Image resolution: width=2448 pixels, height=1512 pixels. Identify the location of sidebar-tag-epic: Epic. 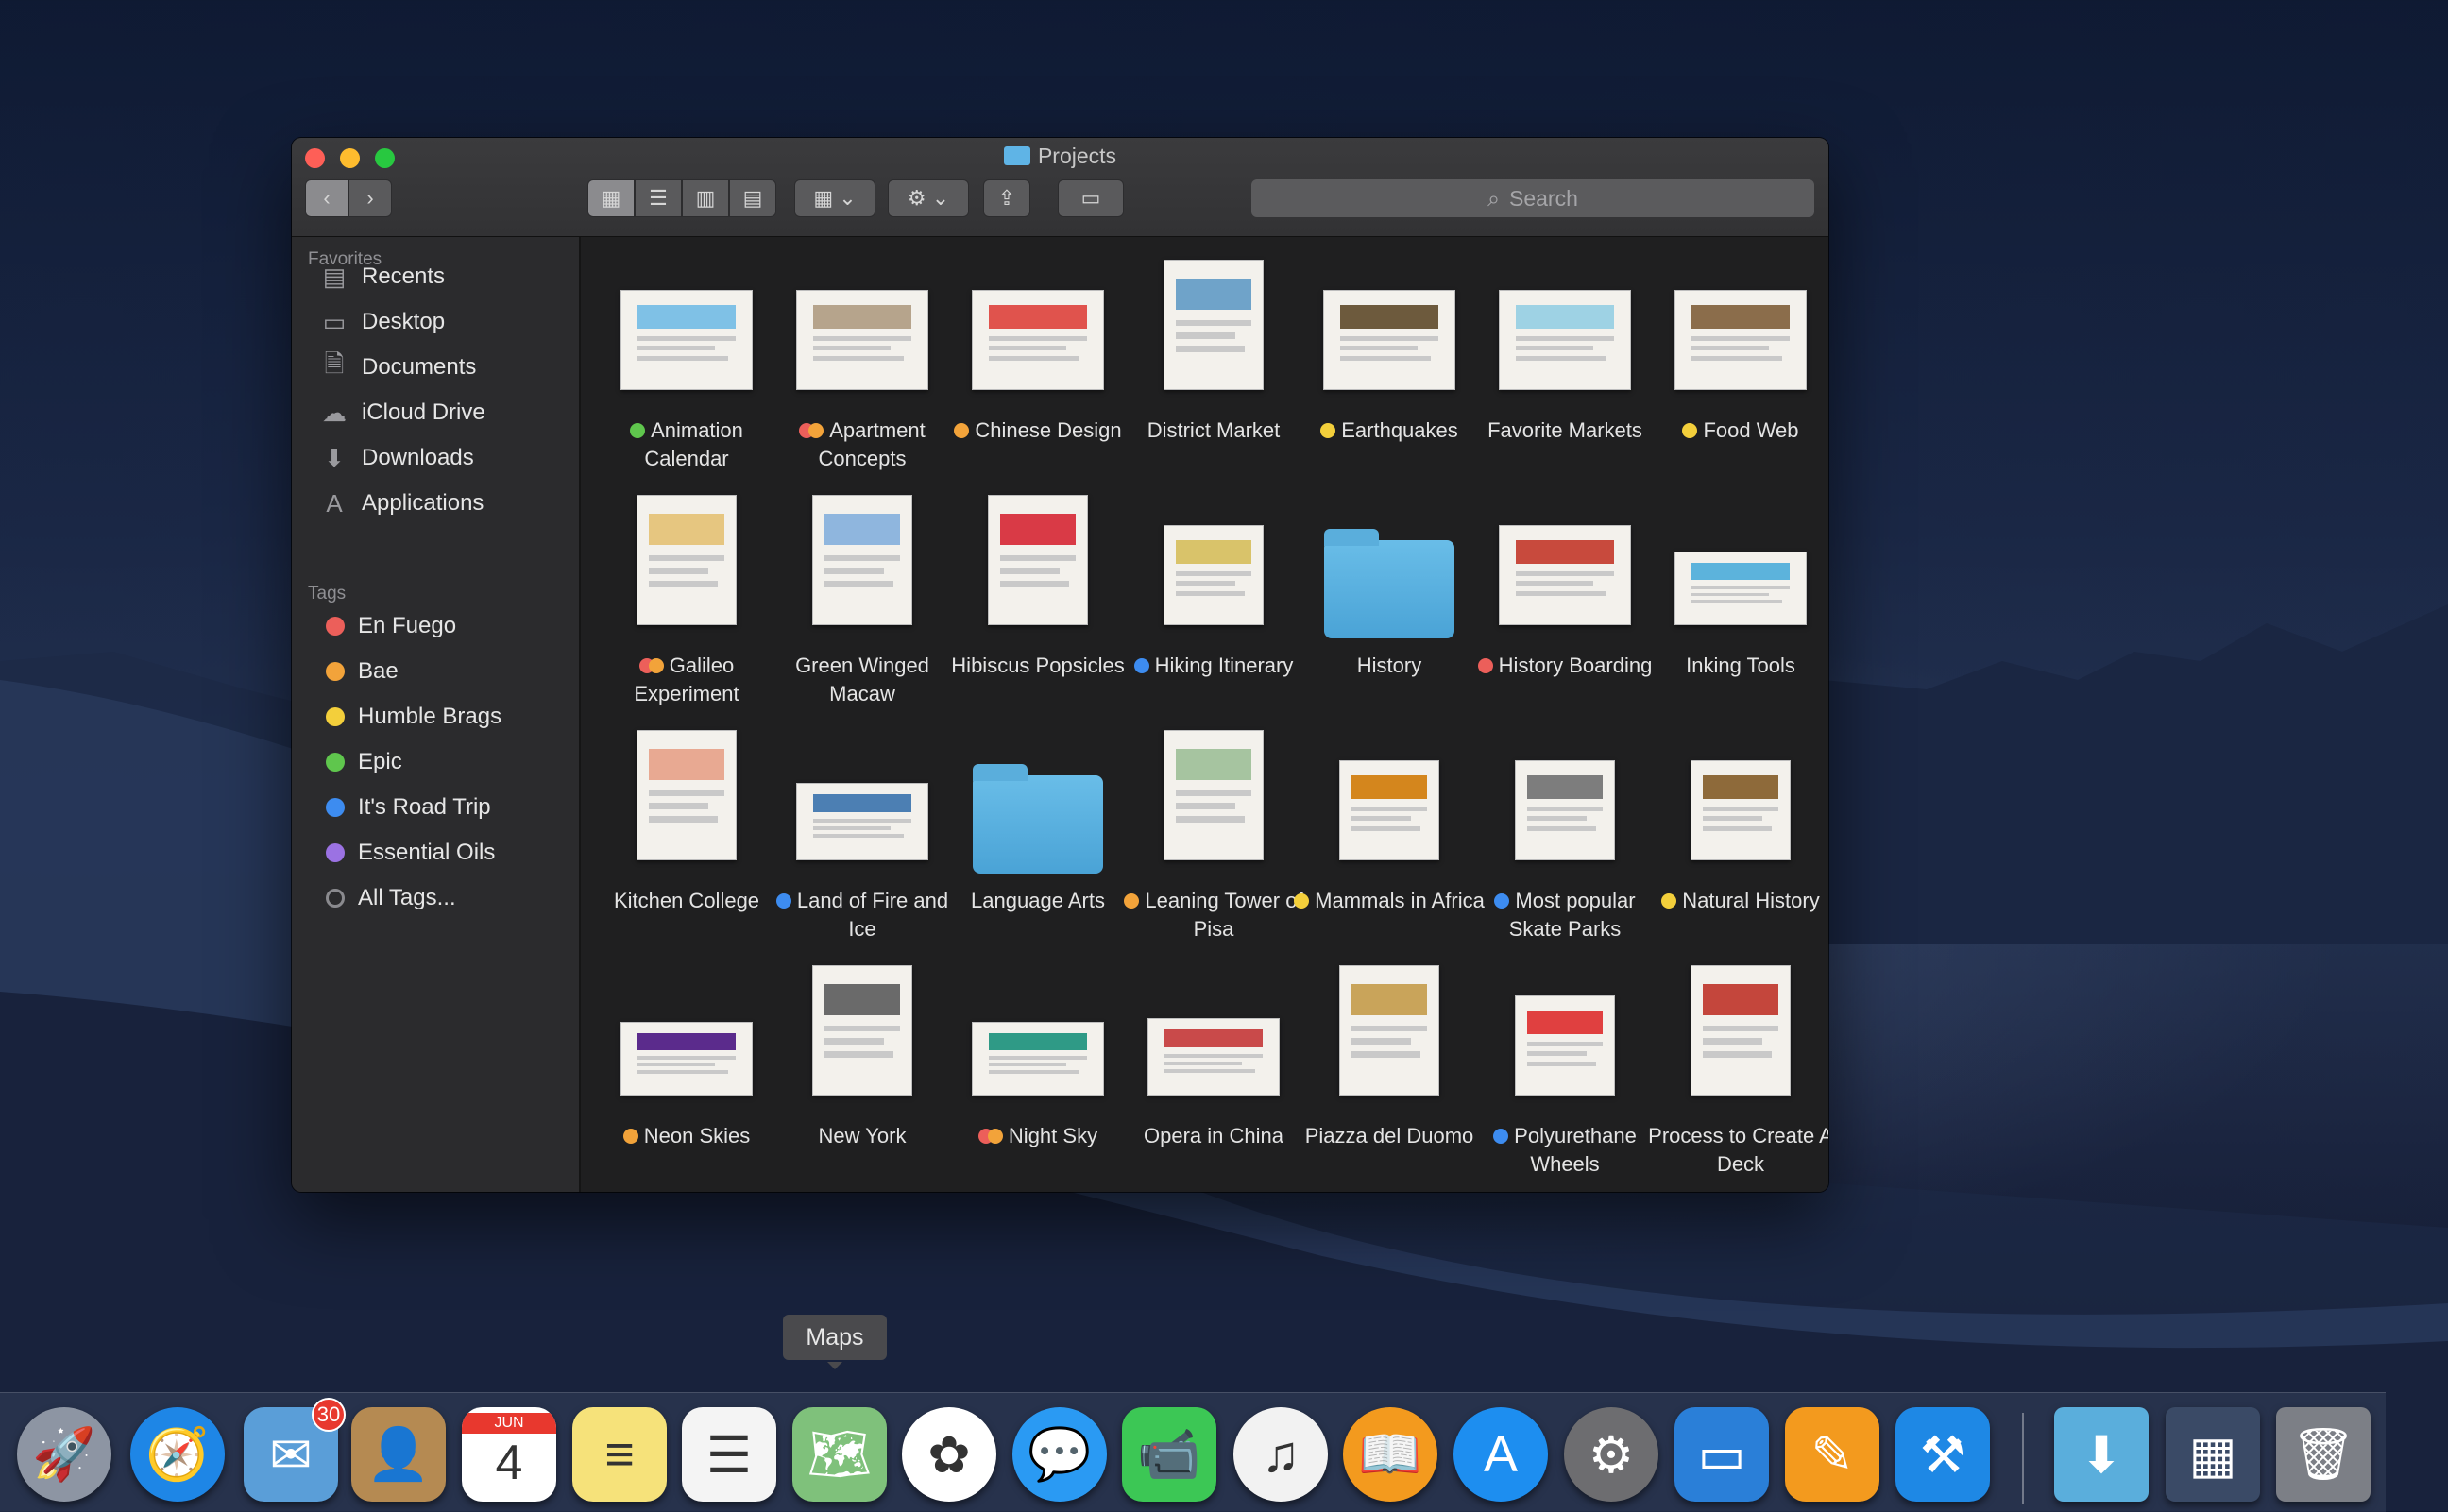
(364, 762).